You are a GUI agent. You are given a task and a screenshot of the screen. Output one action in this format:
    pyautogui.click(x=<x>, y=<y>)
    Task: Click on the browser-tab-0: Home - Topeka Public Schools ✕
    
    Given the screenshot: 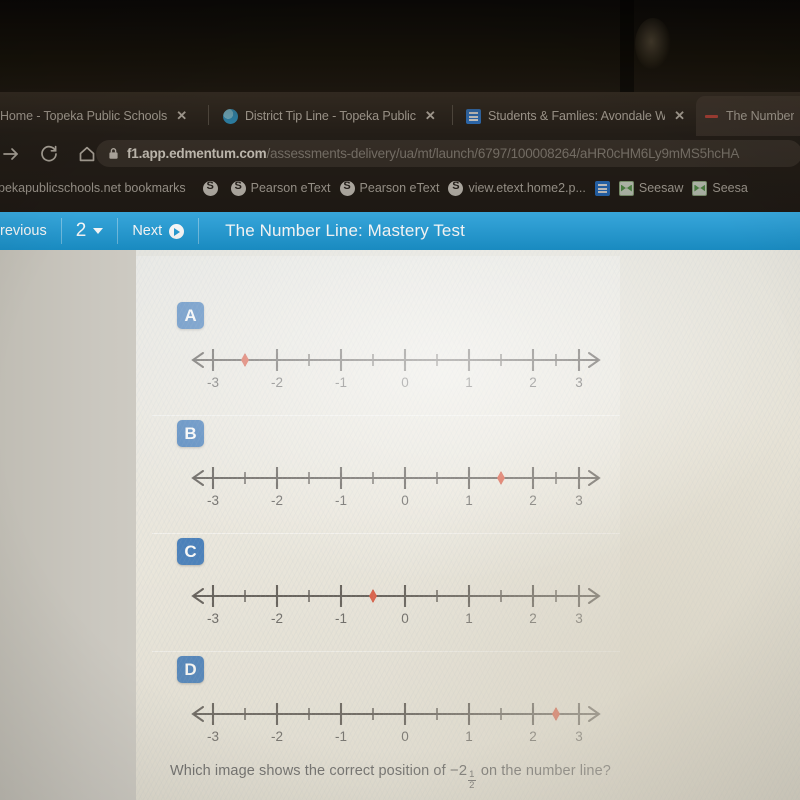 What is the action you would take?
    pyautogui.click(x=102, y=116)
    